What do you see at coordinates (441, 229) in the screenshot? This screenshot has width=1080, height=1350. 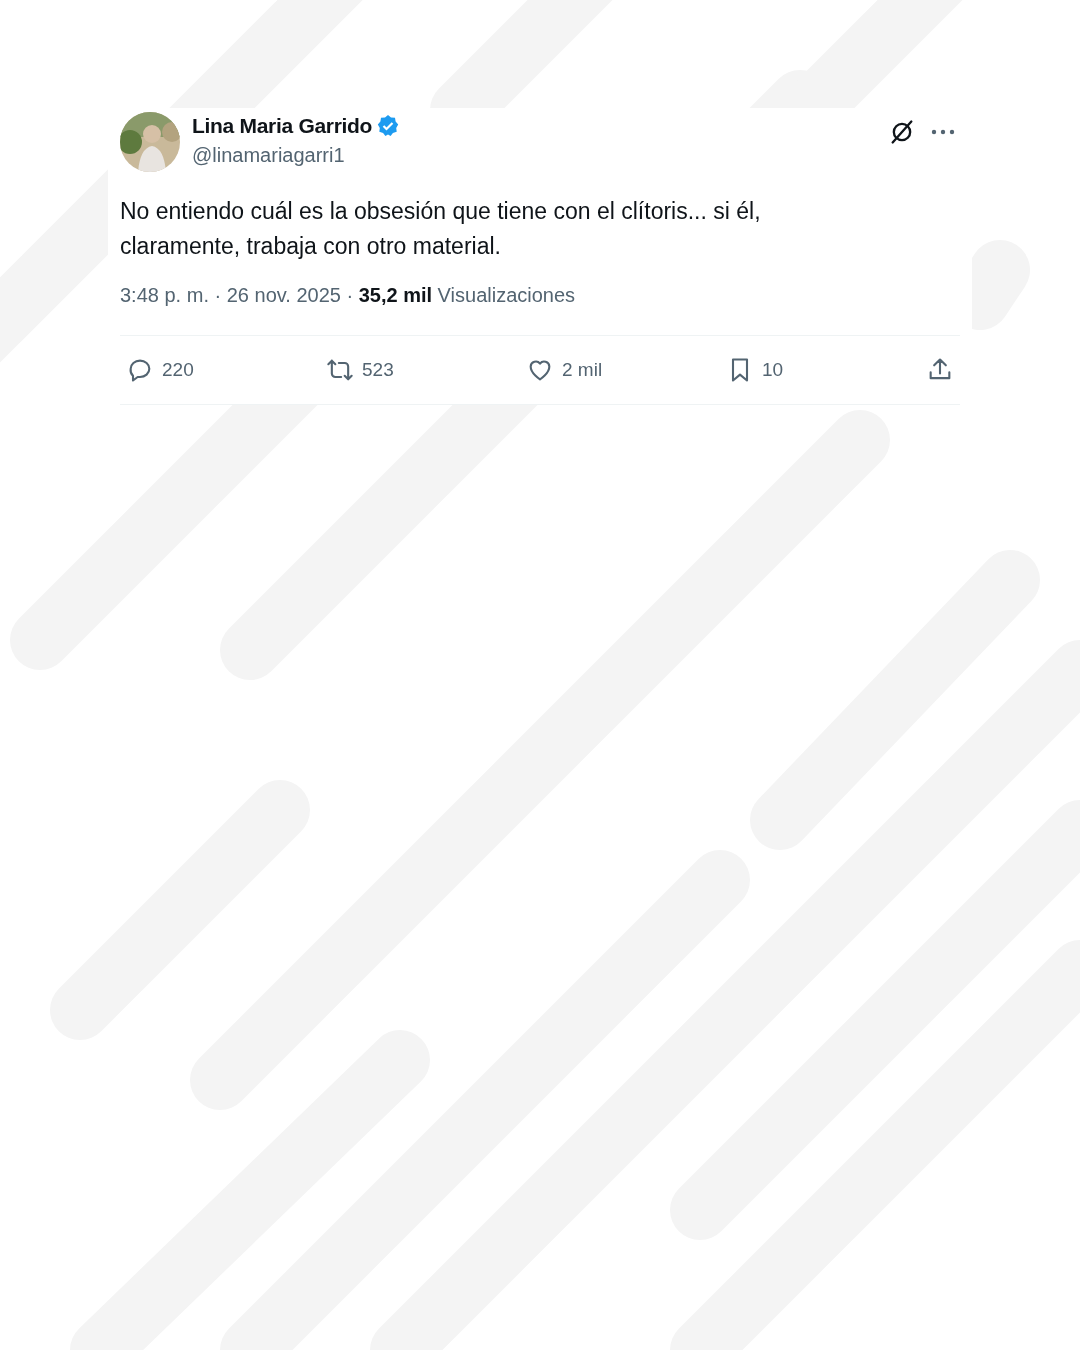 I see `tweet-text: No entiendo cuál es la obsesión que tiene con el clítoris... si él, claramente, trabaja con otro material.` at bounding box center [441, 229].